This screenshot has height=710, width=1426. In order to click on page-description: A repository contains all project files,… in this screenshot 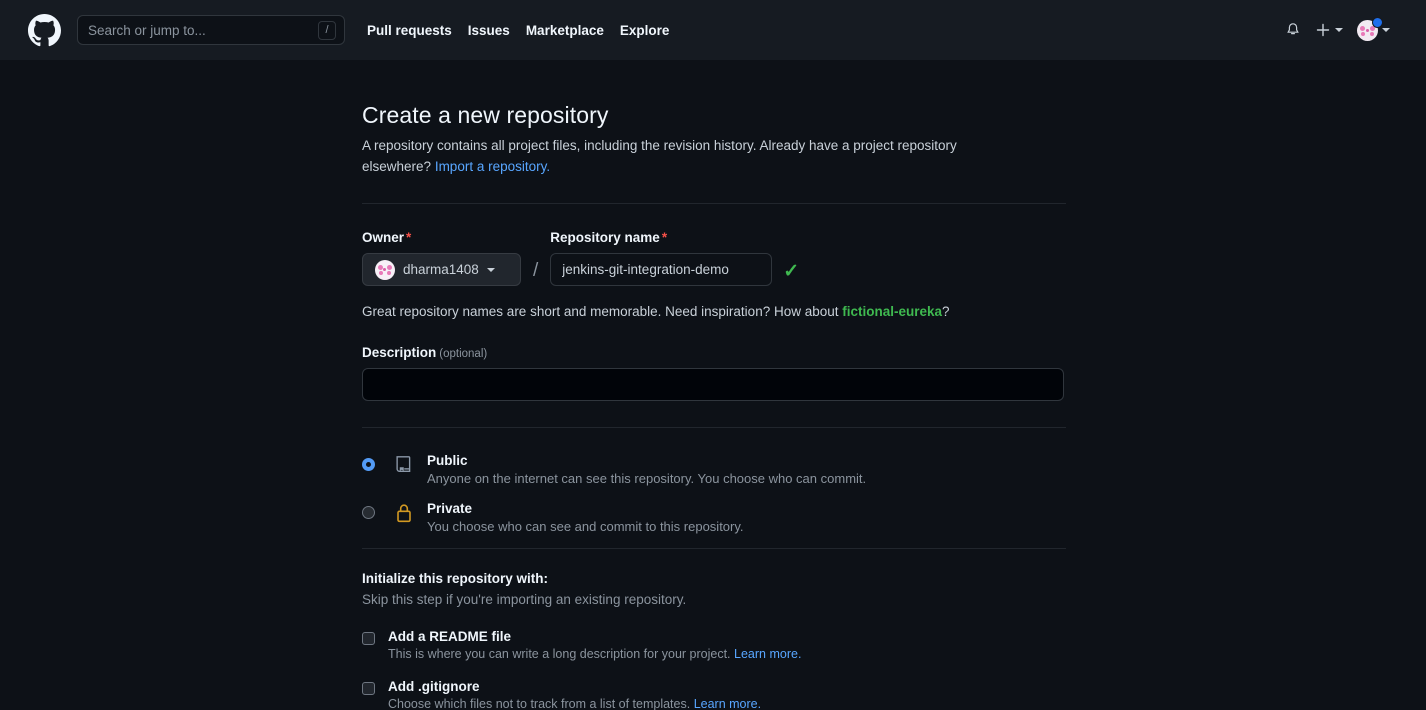, I will do `click(692, 156)`.